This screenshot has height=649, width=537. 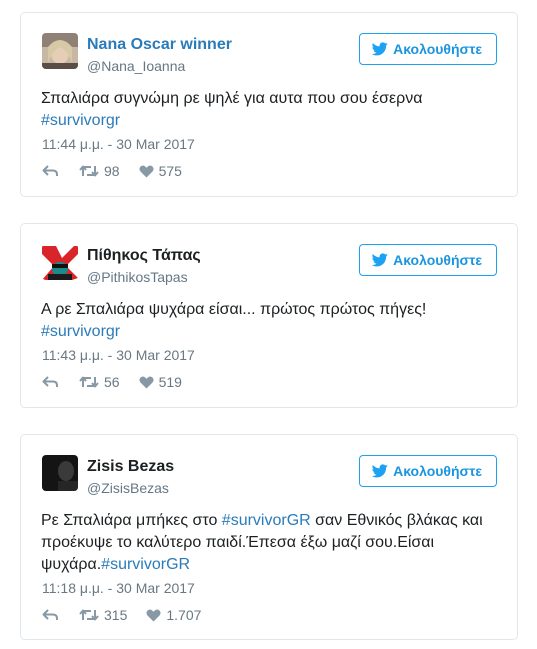 What do you see at coordinates (99, 171) in the screenshot?
I see `retweet-button: 98` at bounding box center [99, 171].